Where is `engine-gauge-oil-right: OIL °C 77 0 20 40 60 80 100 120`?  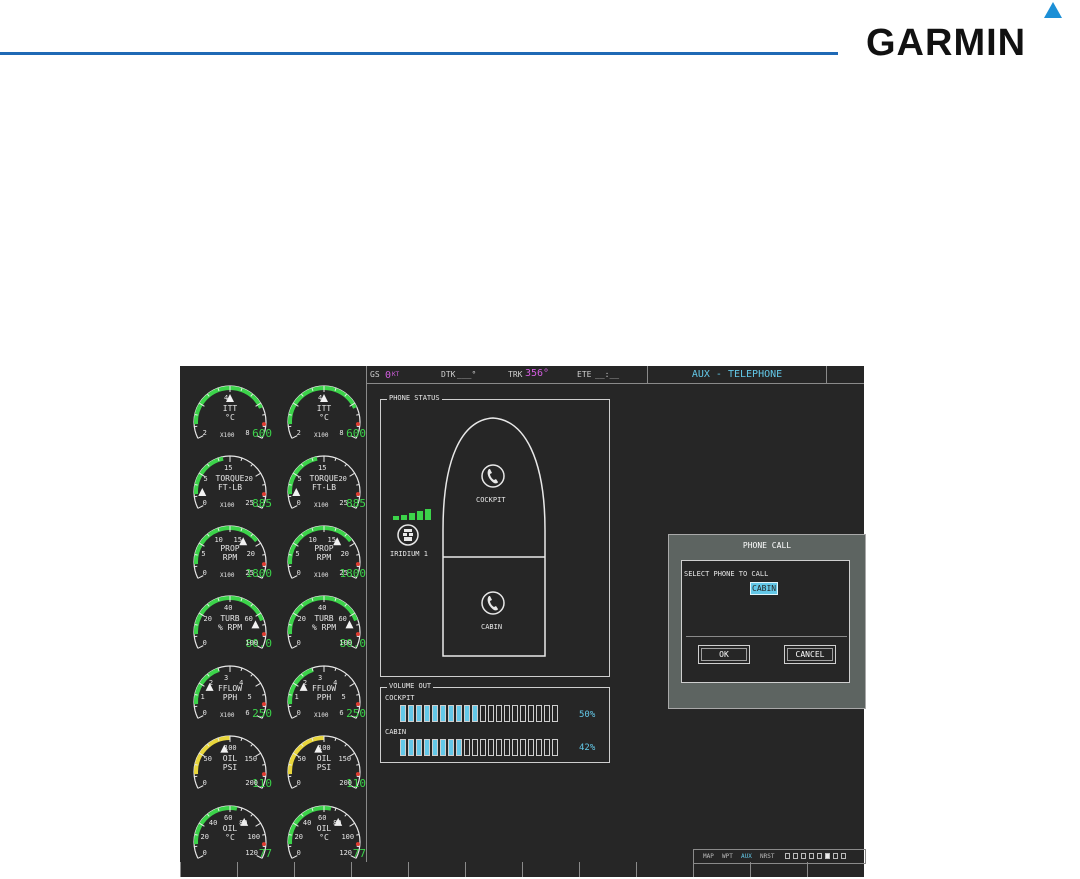
engine-gauge-oil-right: OIL °C 77 0 20 40 60 80 100 120 is located at coordinates (324, 827).